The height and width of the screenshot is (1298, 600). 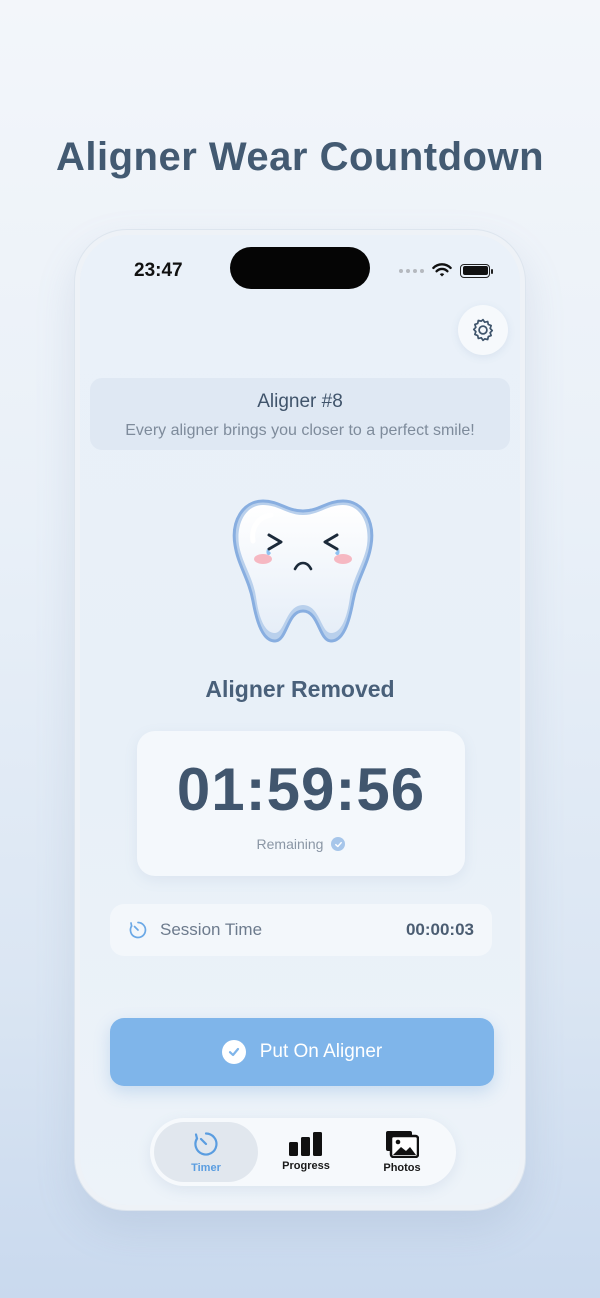 What do you see at coordinates (301, 930) in the screenshot?
I see `session-time-row: Session Time 00:00:03` at bounding box center [301, 930].